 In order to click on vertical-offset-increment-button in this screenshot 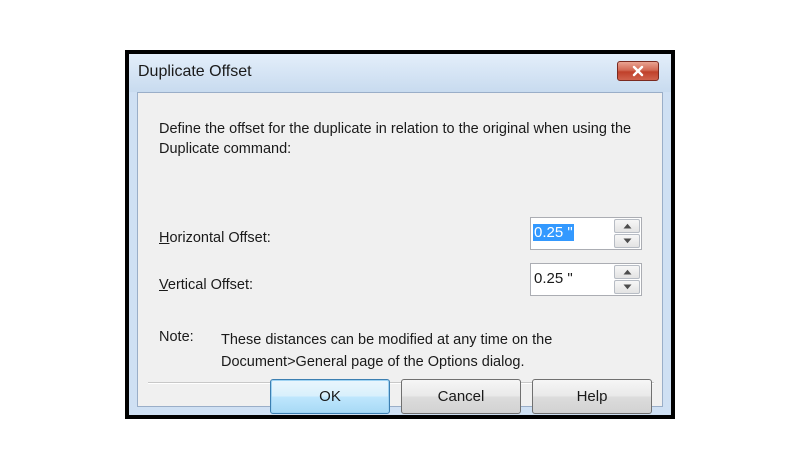, I will do `click(627, 272)`.